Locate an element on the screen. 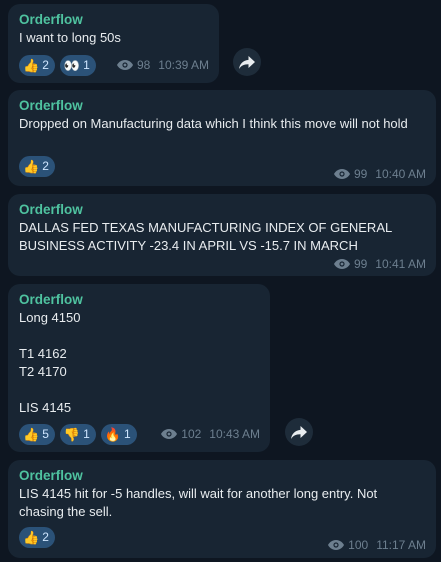 The image size is (441, 562). message-meta: 99 10:41 AM is located at coordinates (379, 264).